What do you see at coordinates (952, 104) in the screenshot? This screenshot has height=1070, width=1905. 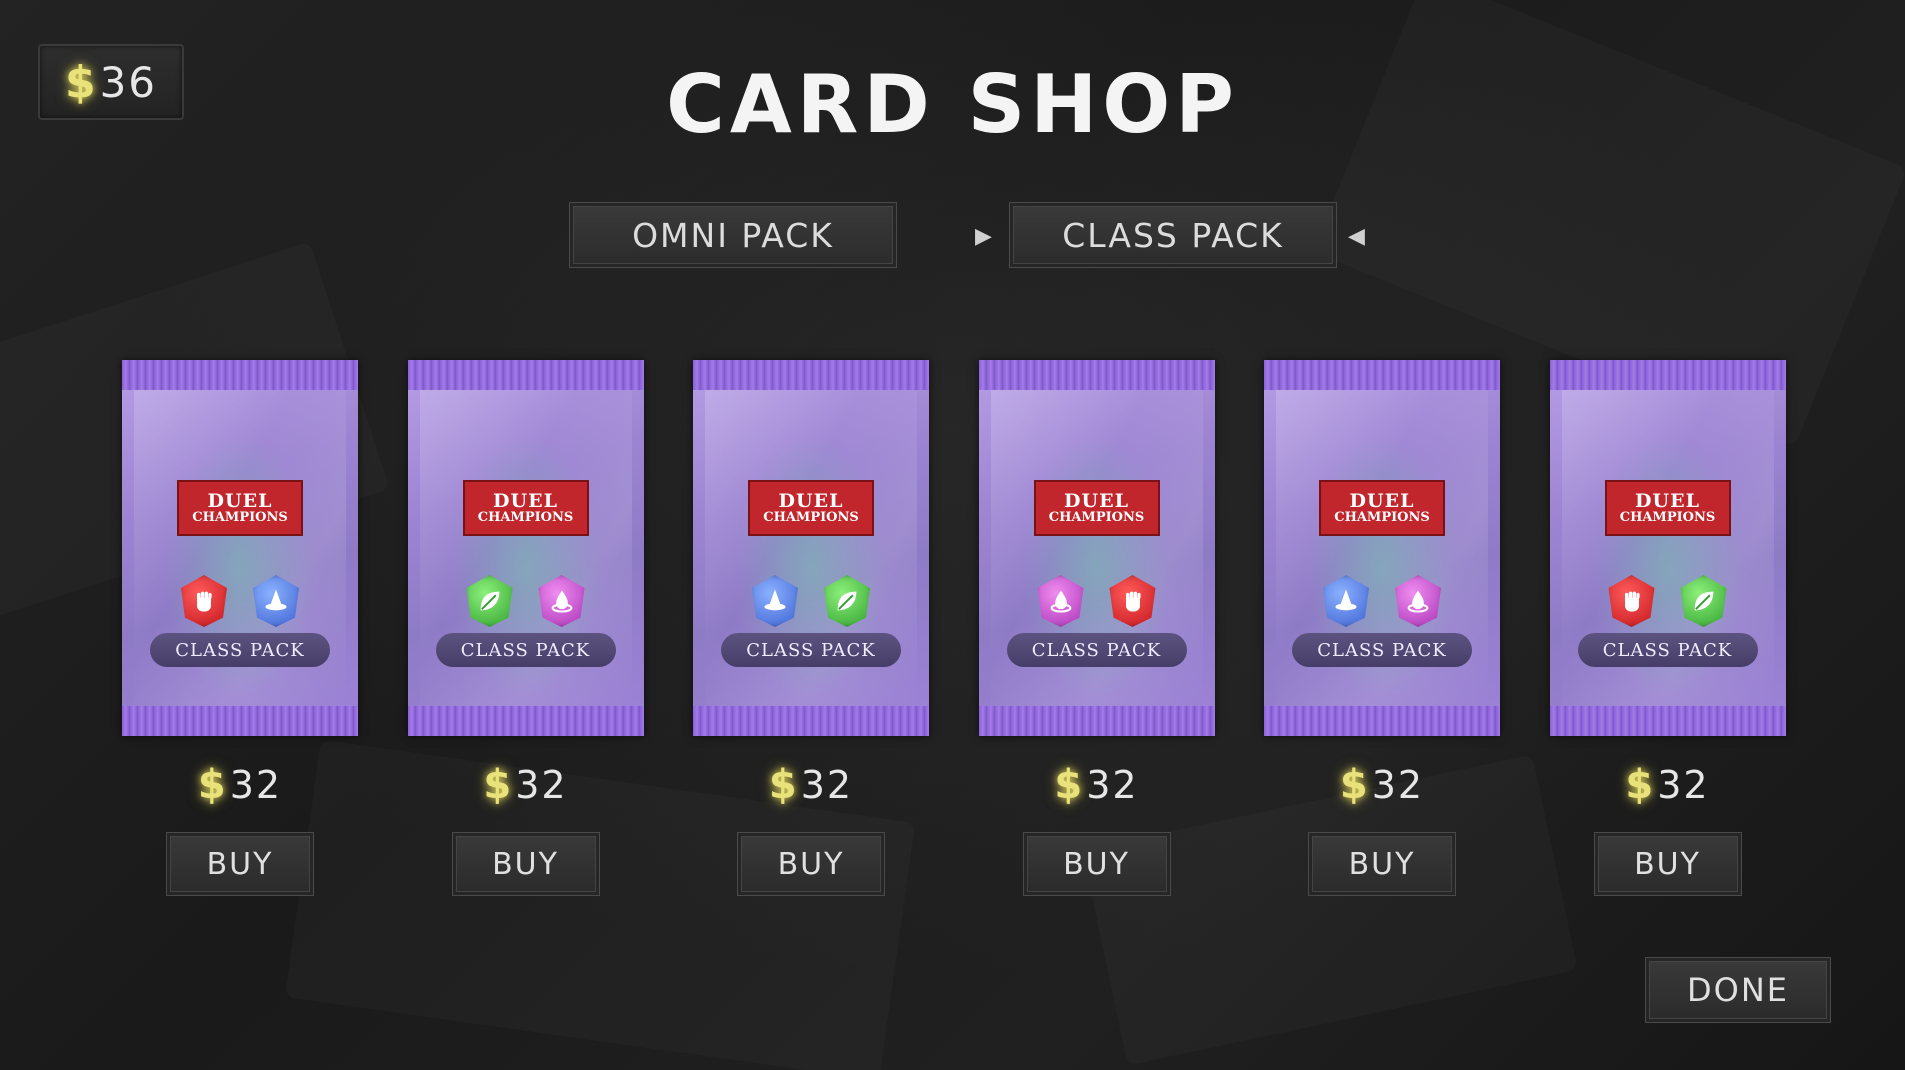 I see `page-title: CARD SHOP` at bounding box center [952, 104].